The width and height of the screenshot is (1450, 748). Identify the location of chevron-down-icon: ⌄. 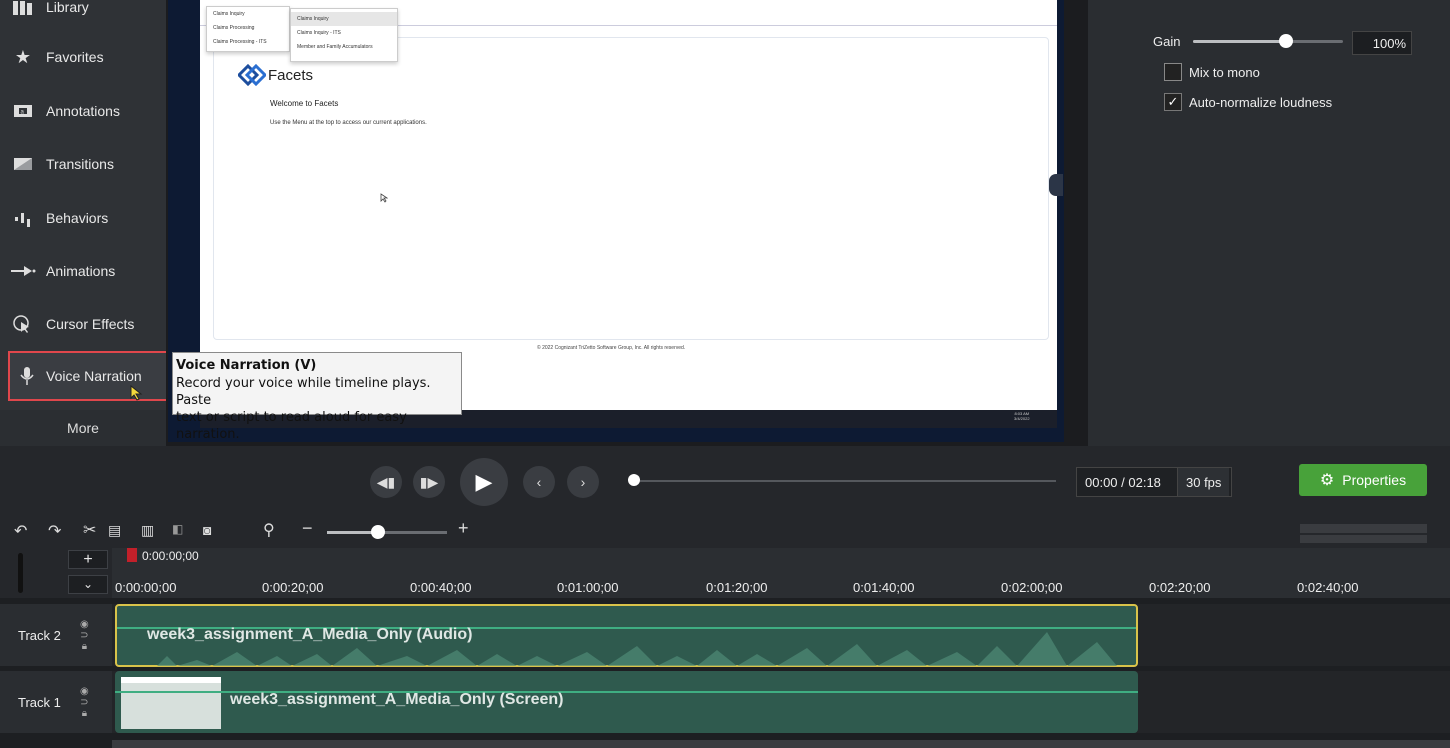
(88, 584).